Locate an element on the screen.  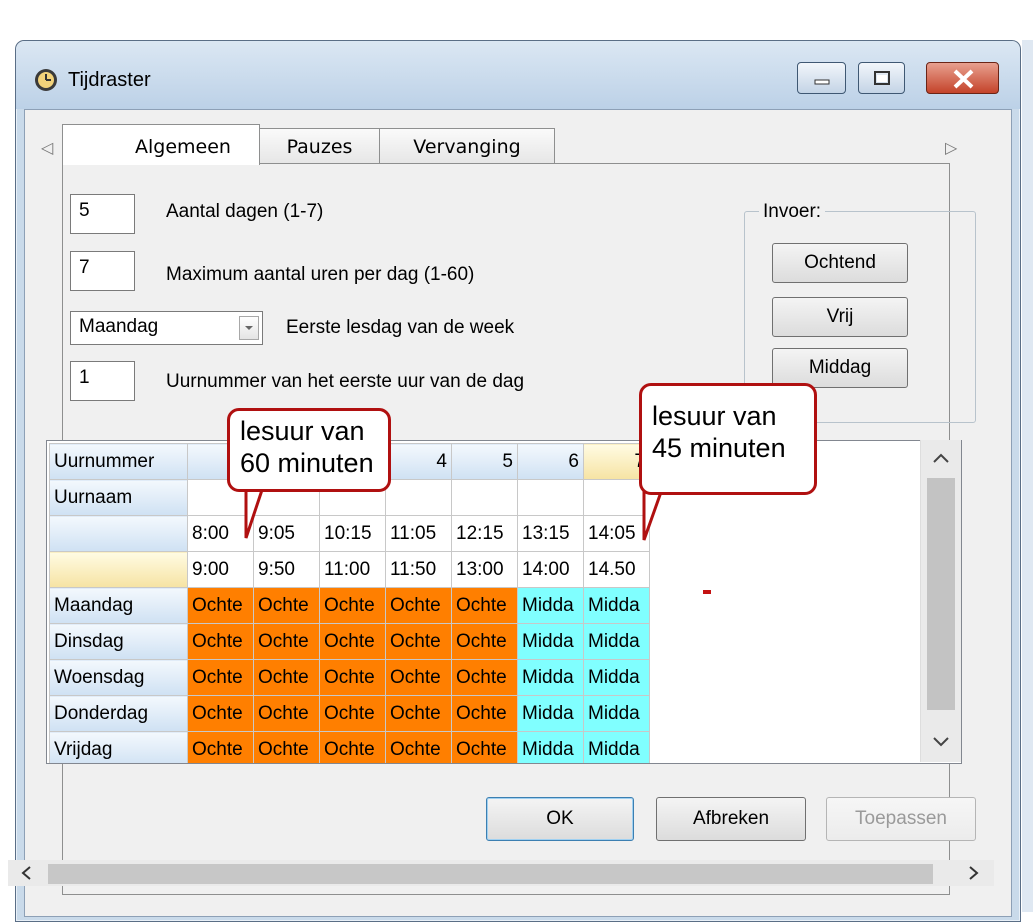
chevron-right-icon is located at coordinates (973, 873).